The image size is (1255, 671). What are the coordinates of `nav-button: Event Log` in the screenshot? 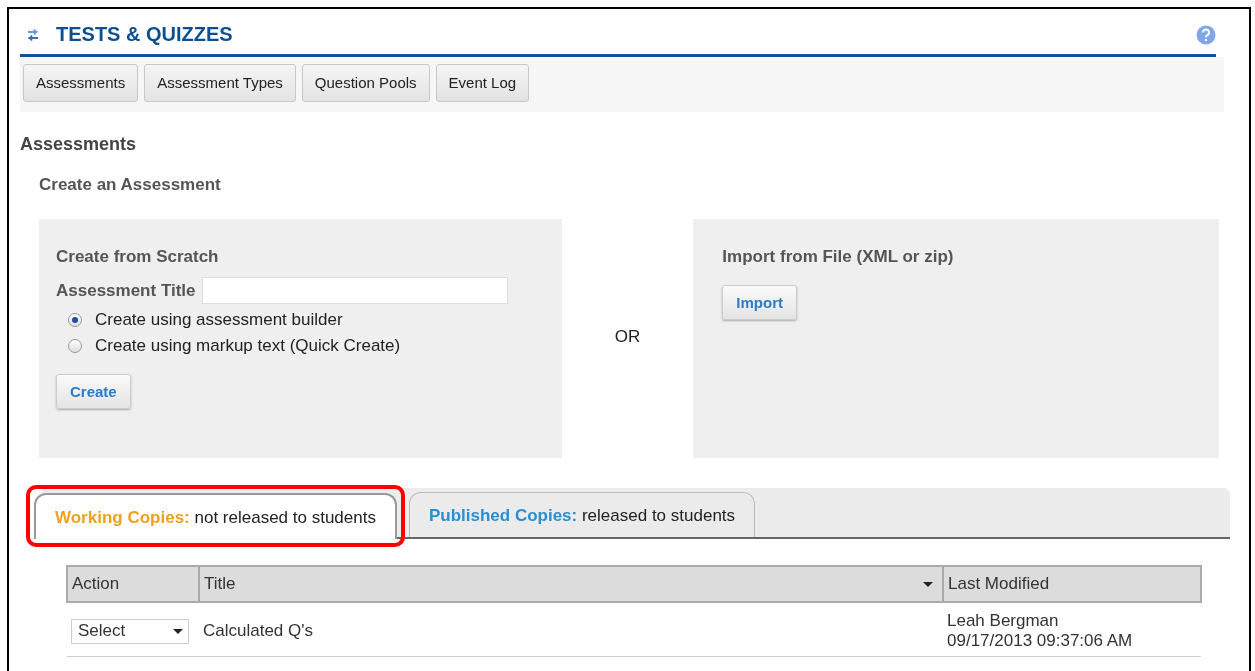 It's located at (482, 83).